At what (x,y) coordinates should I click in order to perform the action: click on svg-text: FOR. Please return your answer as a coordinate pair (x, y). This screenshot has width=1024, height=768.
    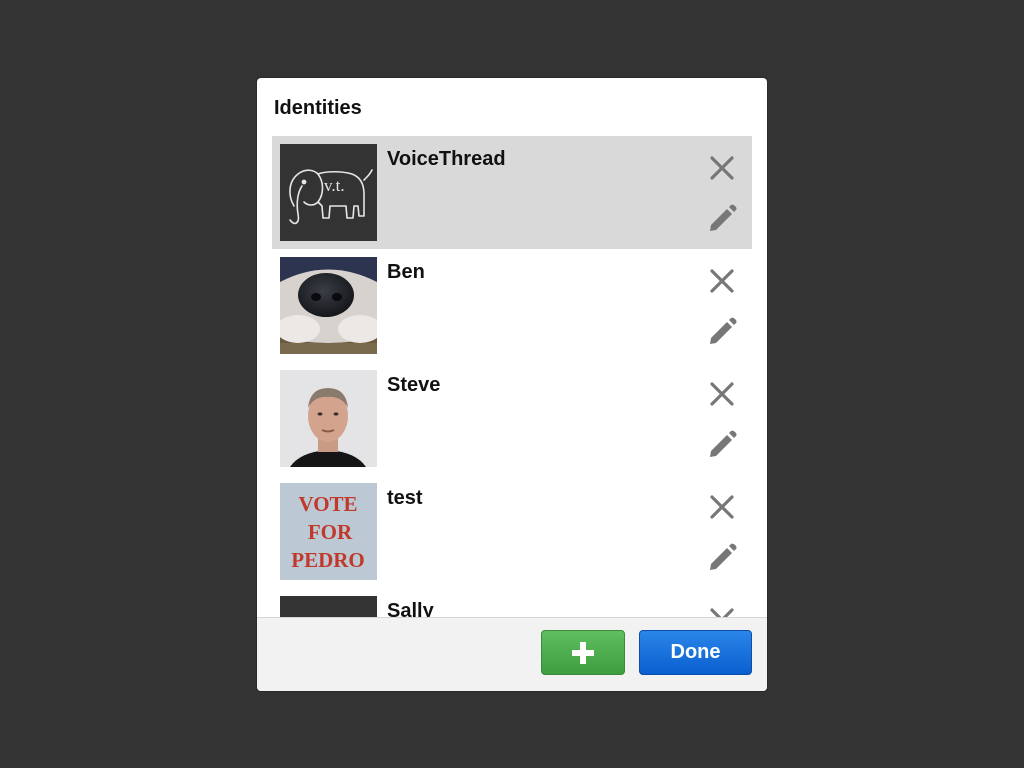
    Looking at the image, I should click on (330, 532).